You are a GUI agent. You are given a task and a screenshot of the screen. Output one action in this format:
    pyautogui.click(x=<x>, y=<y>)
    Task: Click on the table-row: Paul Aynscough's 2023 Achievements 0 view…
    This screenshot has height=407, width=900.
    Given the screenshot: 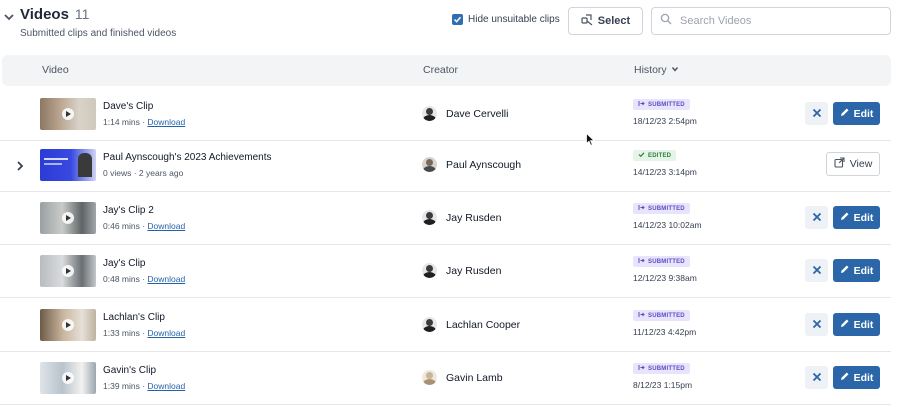 What is the action you would take?
    pyautogui.click(x=445, y=165)
    